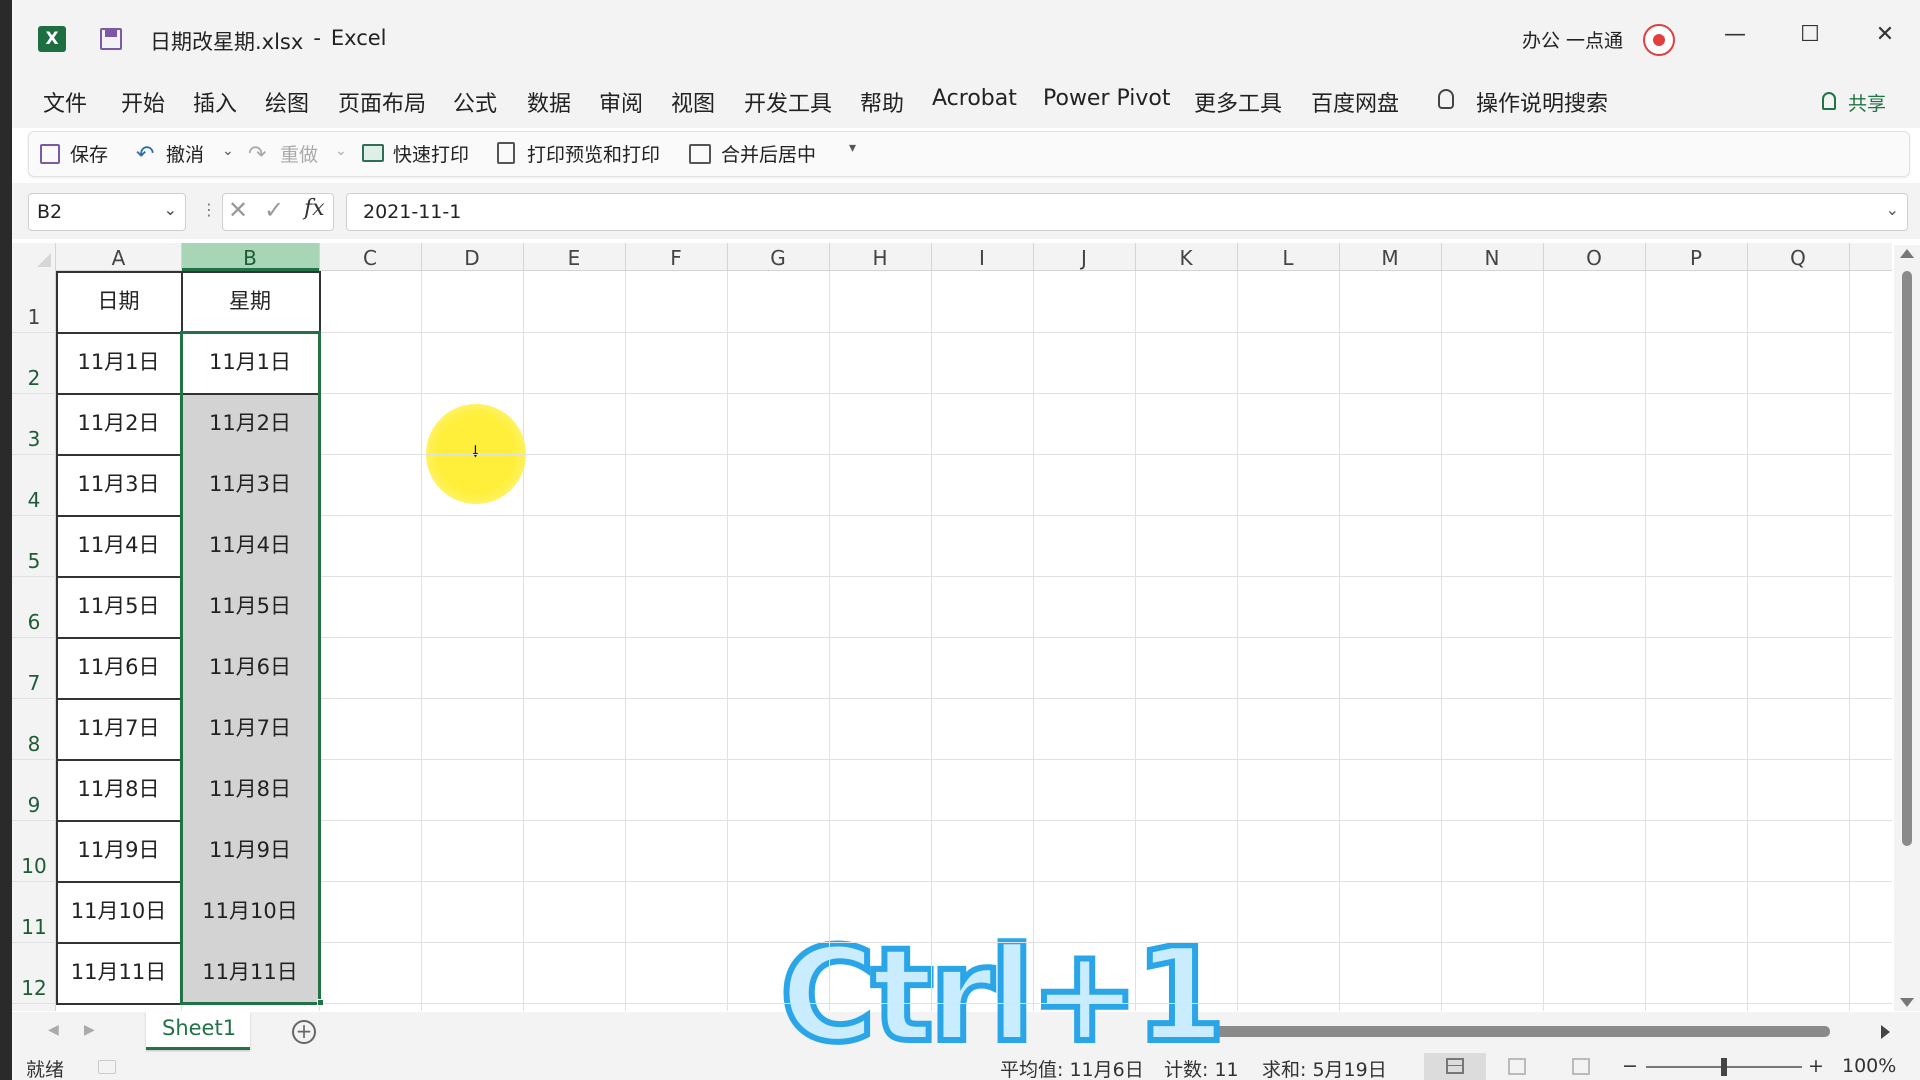 This screenshot has height=1080, width=1920. Describe the element at coordinates (1798, 258) in the screenshot. I see `column-header-q: Q` at that location.